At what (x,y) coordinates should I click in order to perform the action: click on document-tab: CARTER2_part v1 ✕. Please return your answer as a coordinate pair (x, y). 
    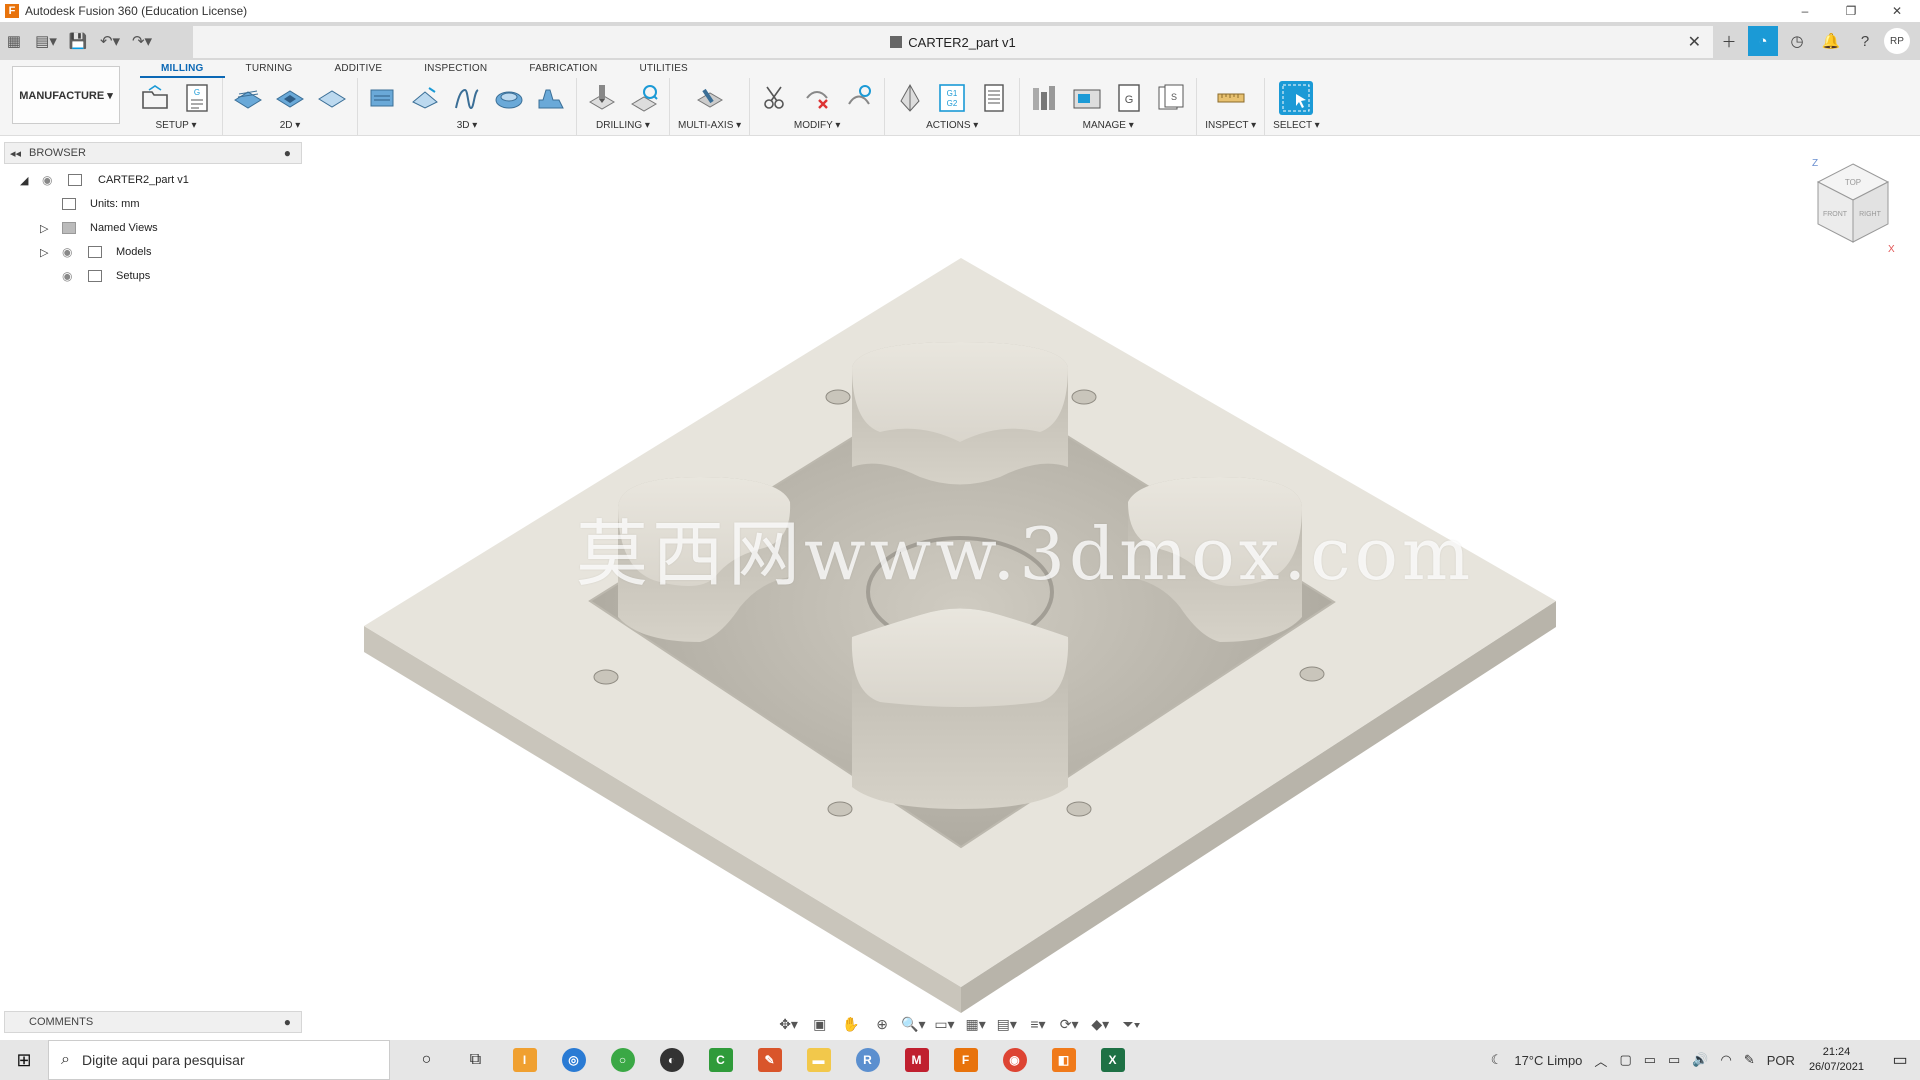
    Looking at the image, I should click on (953, 42).